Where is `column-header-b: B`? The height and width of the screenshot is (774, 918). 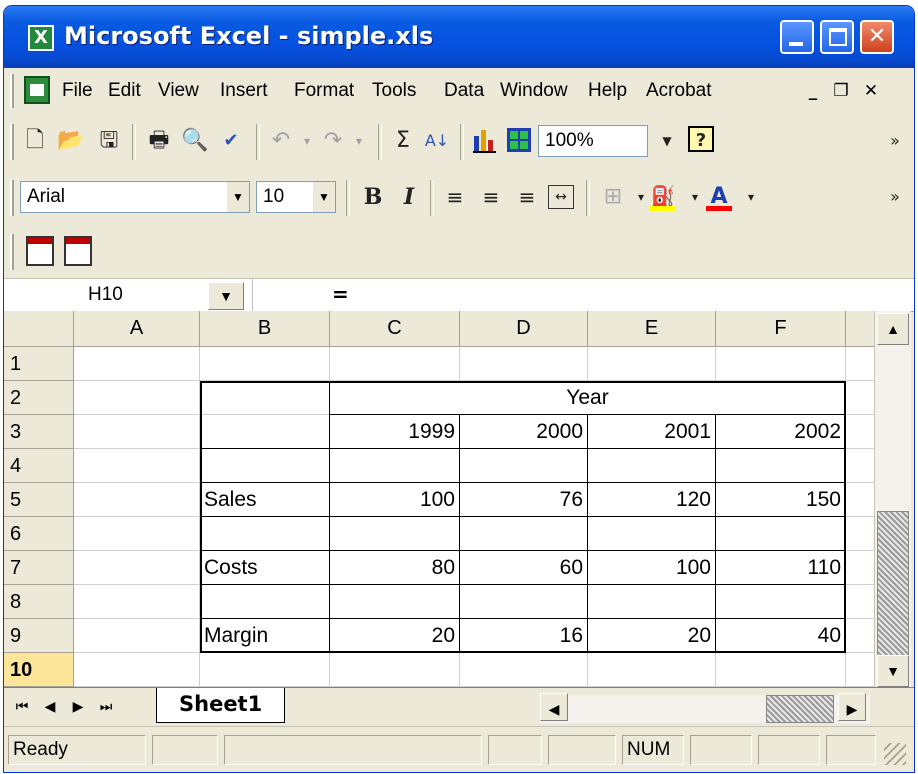 column-header-b: B is located at coordinates (265, 329).